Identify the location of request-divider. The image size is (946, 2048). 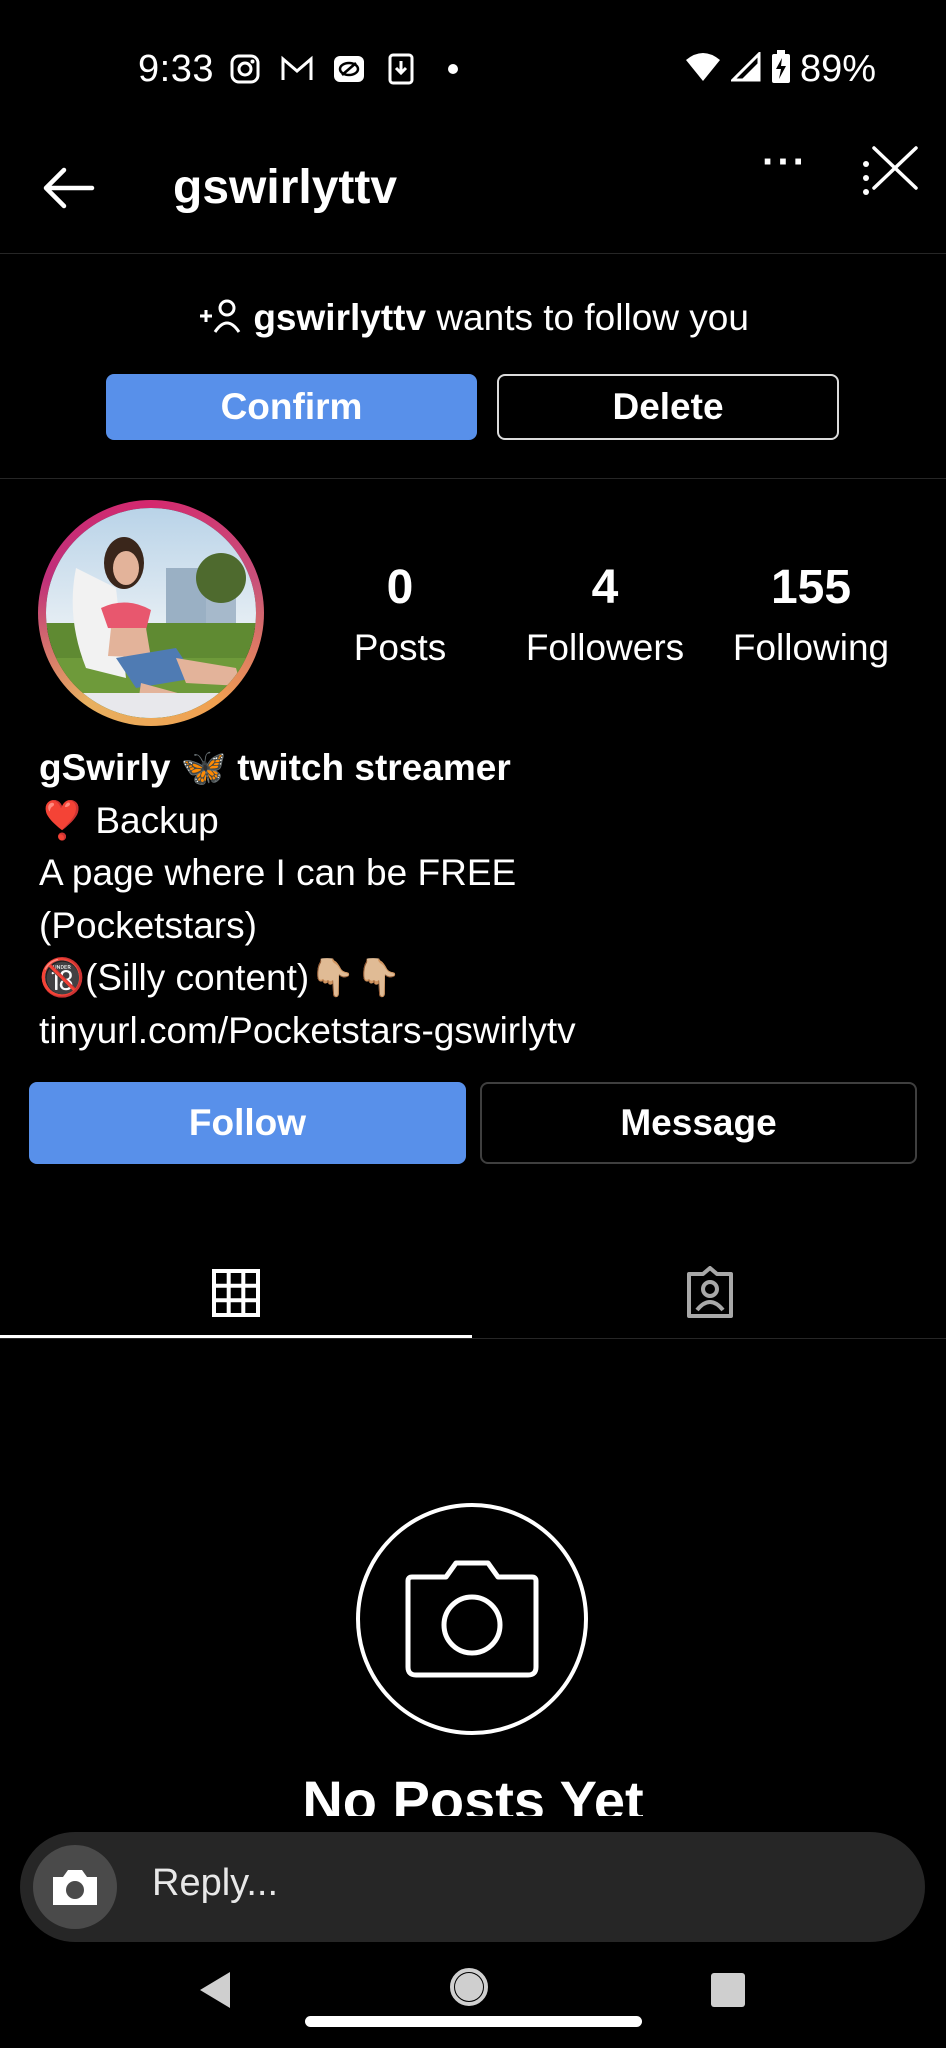
(473, 478).